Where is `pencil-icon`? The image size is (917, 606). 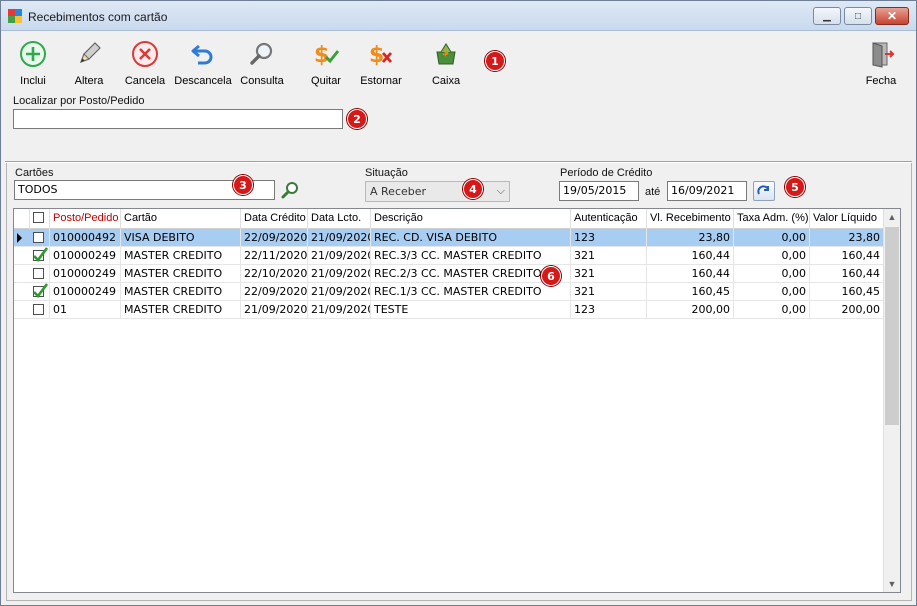
pencil-icon is located at coordinates (90, 53).